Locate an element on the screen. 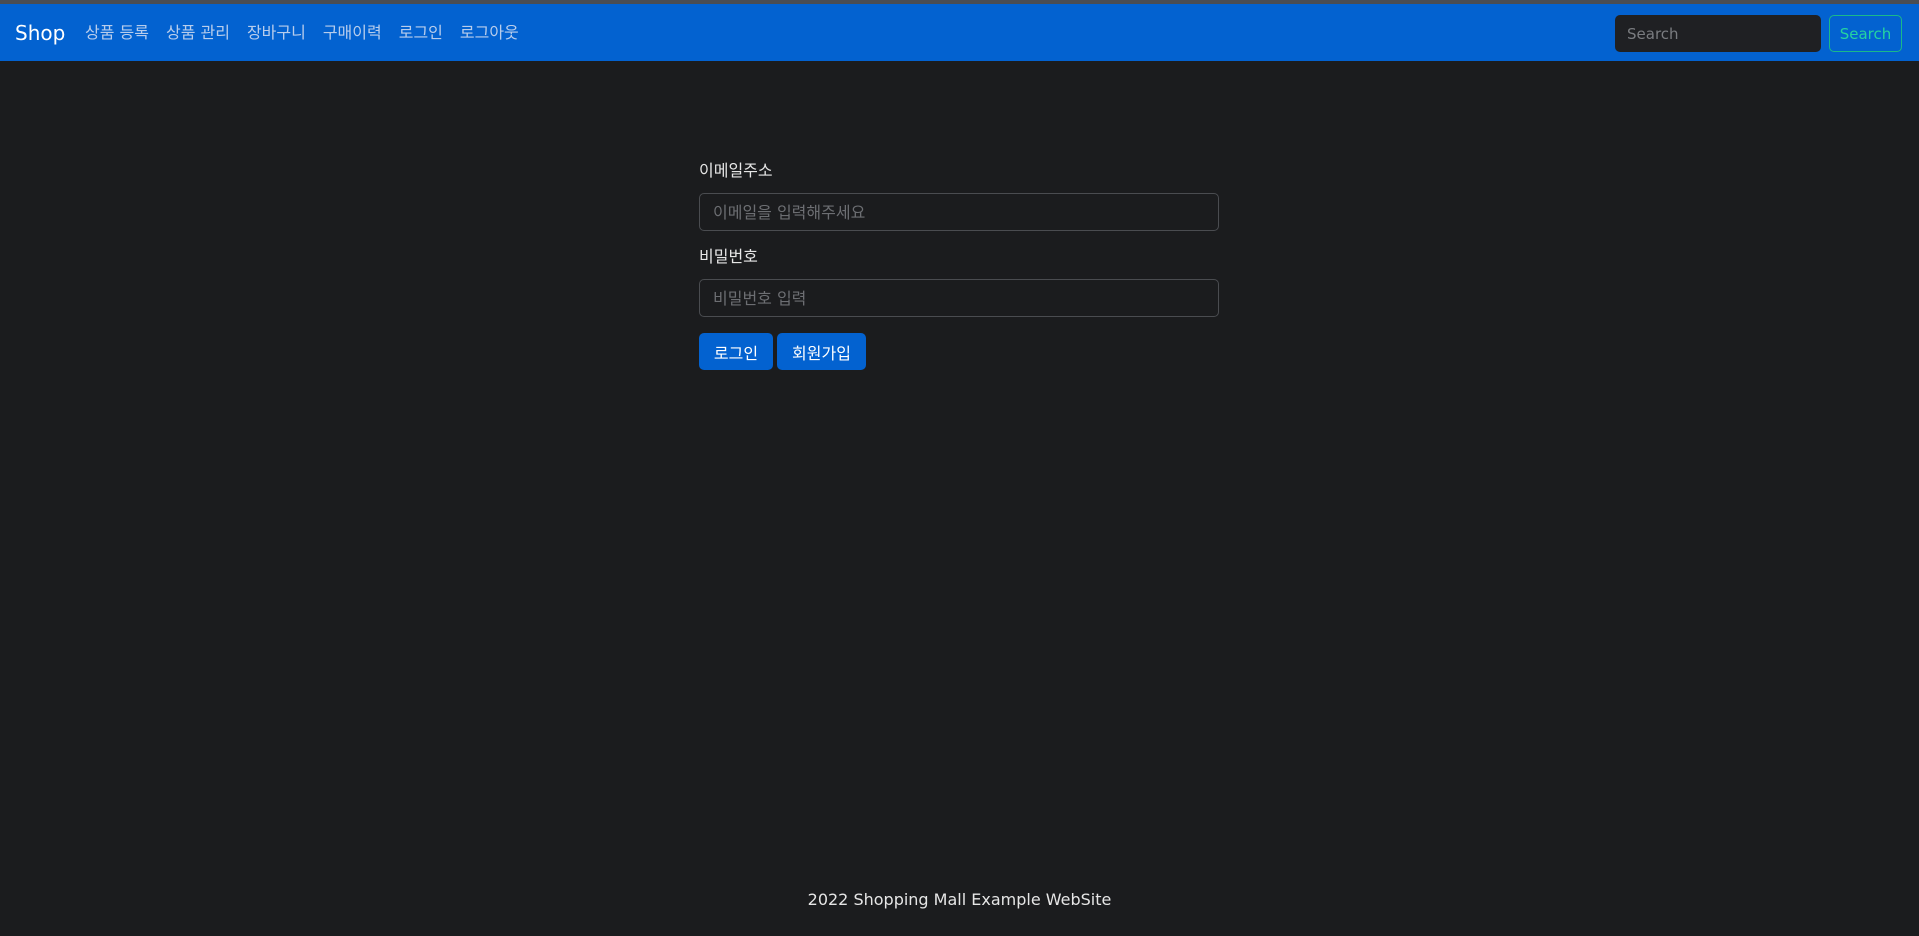  email-field is located at coordinates (959, 212).